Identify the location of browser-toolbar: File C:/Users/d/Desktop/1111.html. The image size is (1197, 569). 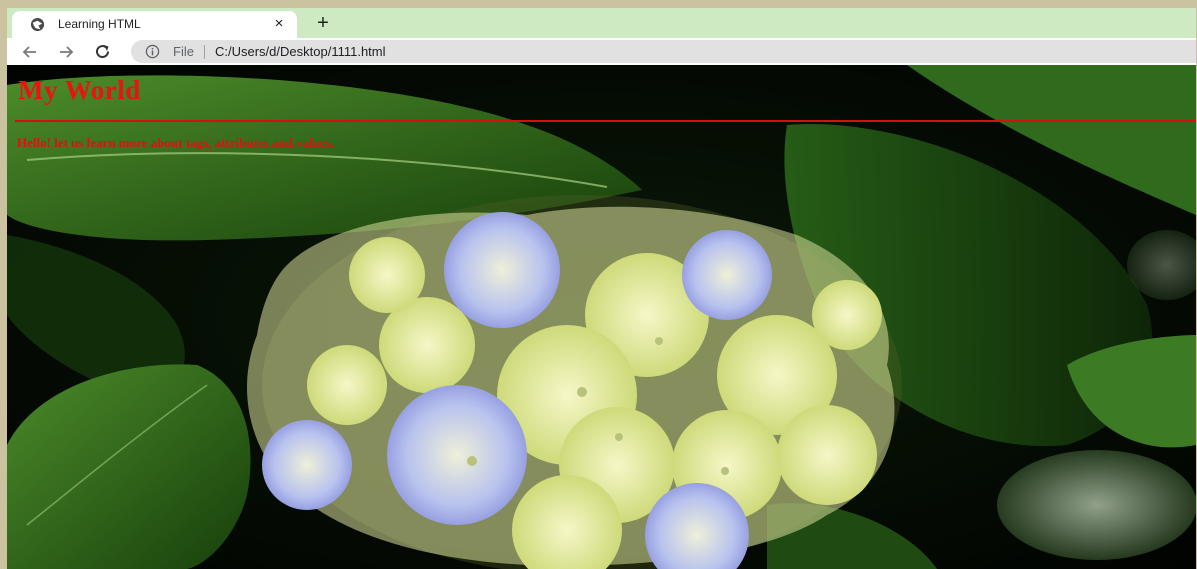
(601, 51).